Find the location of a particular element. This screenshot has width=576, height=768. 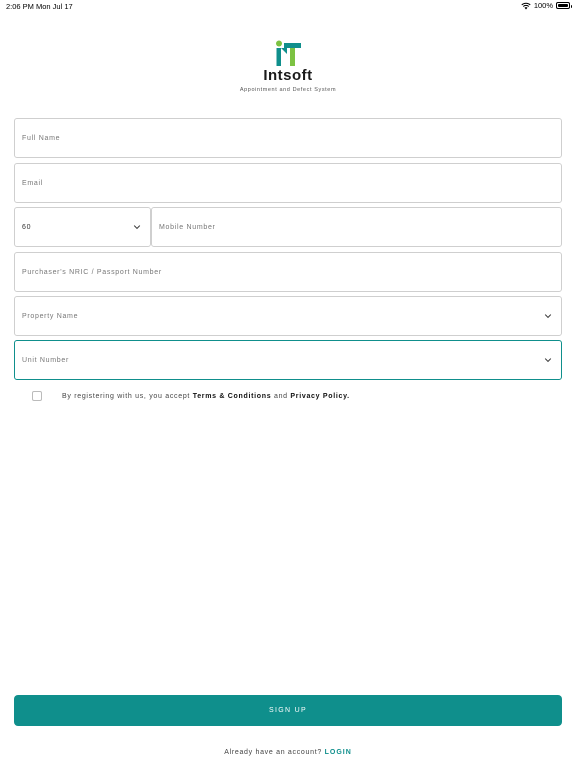

nric-placeholder: Purchaser's NRIC / Passport Number is located at coordinates (92, 272).